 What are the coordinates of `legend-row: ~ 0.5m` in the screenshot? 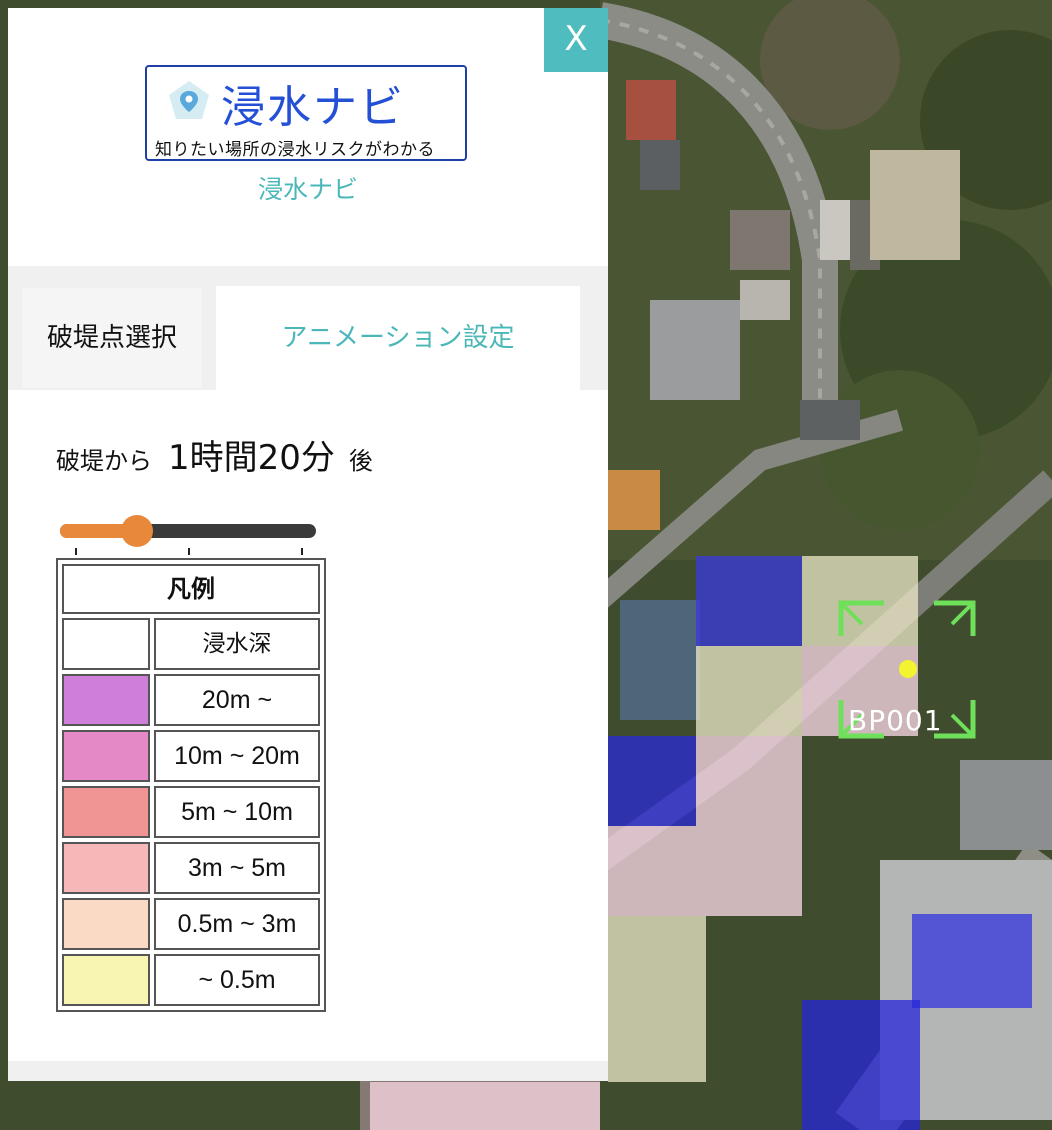 It's located at (193, 980).